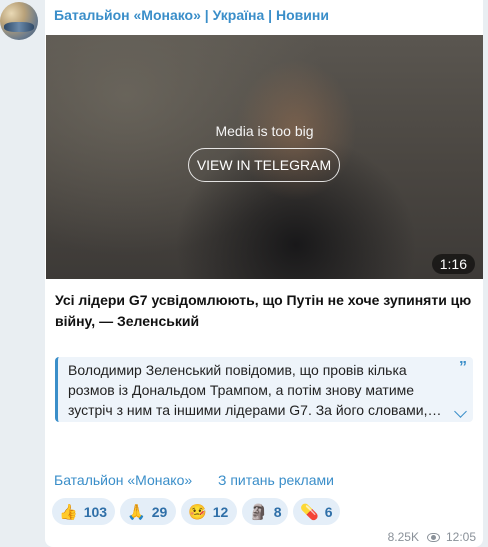  I want to click on reaction-pill: 💊 6, so click(316, 511).